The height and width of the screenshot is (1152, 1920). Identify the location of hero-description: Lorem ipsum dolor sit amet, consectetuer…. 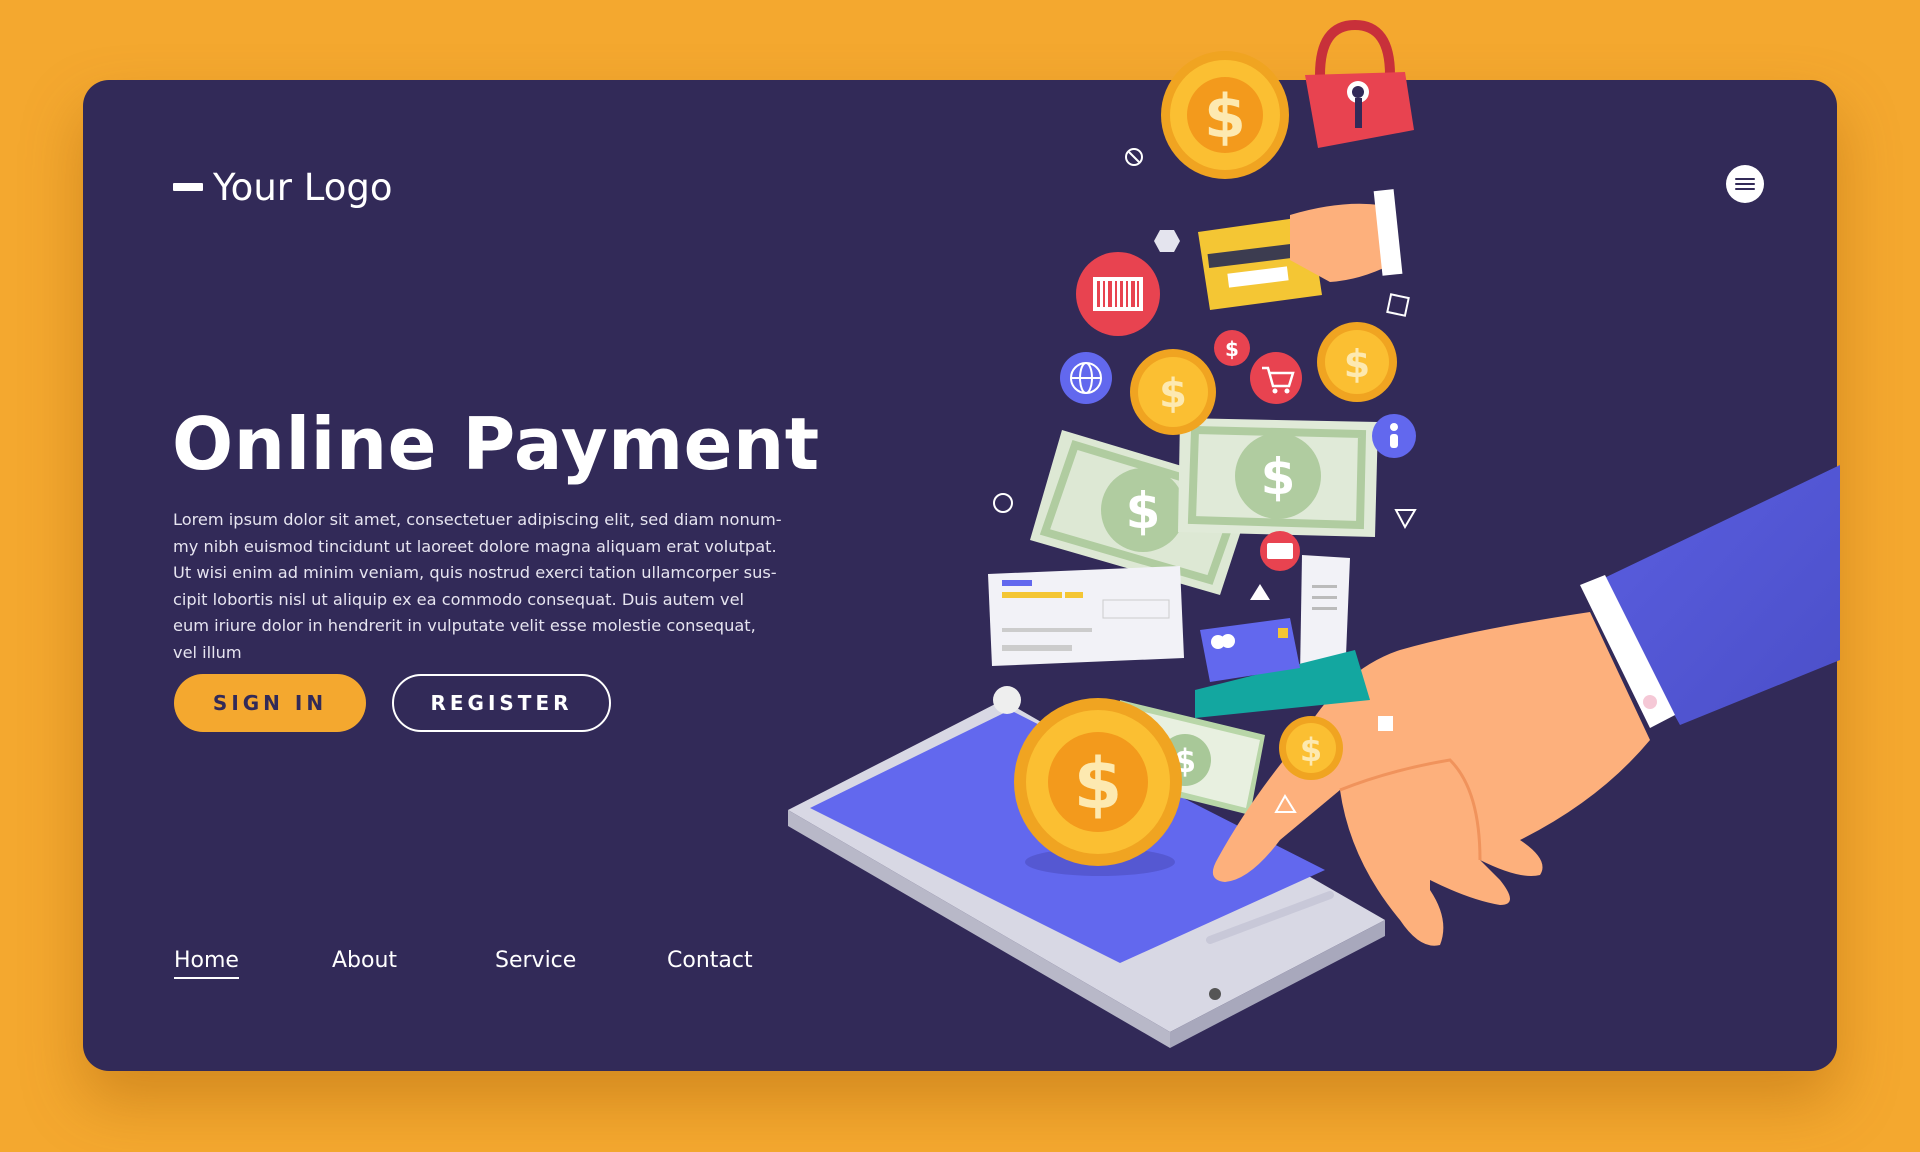
(477, 586).